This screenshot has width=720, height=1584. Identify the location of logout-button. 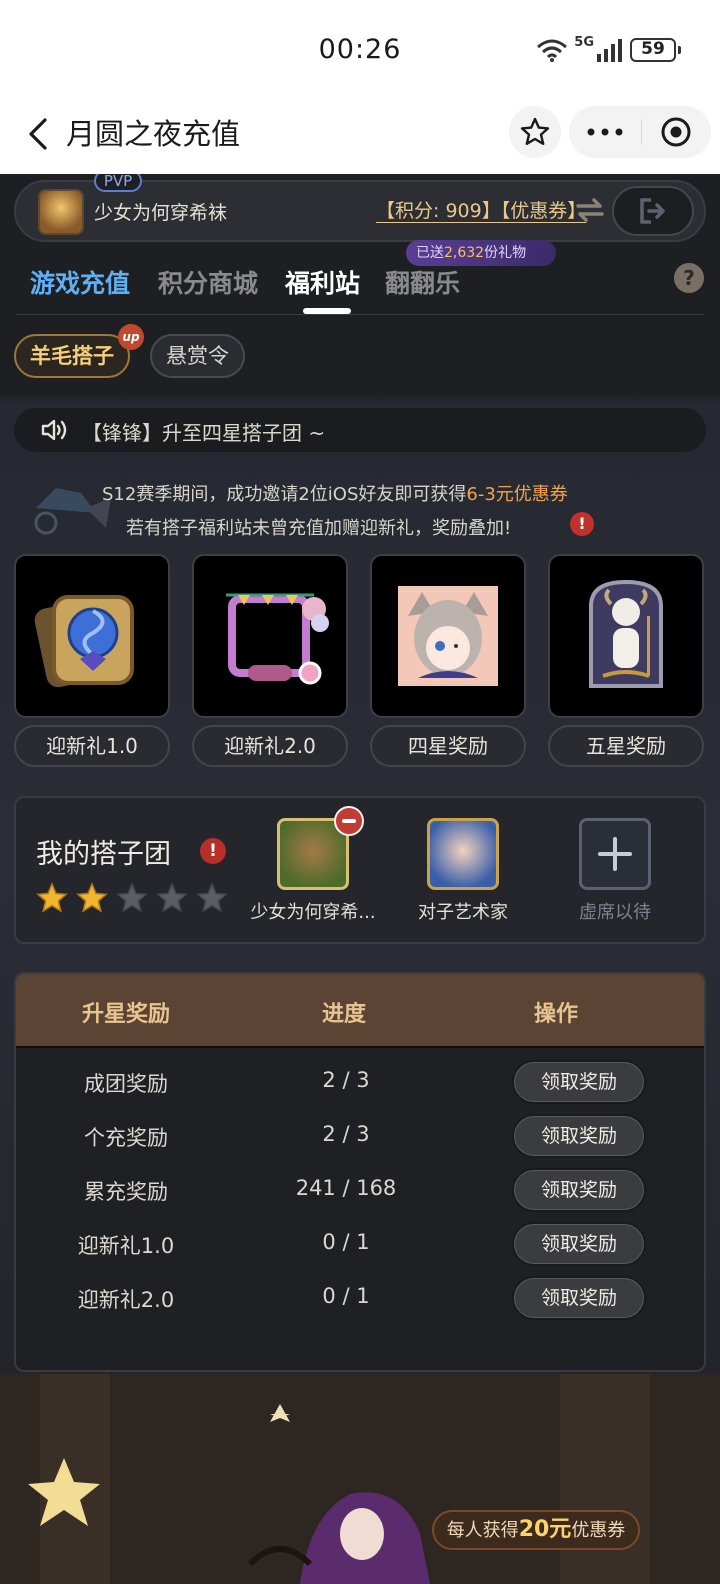
(653, 211).